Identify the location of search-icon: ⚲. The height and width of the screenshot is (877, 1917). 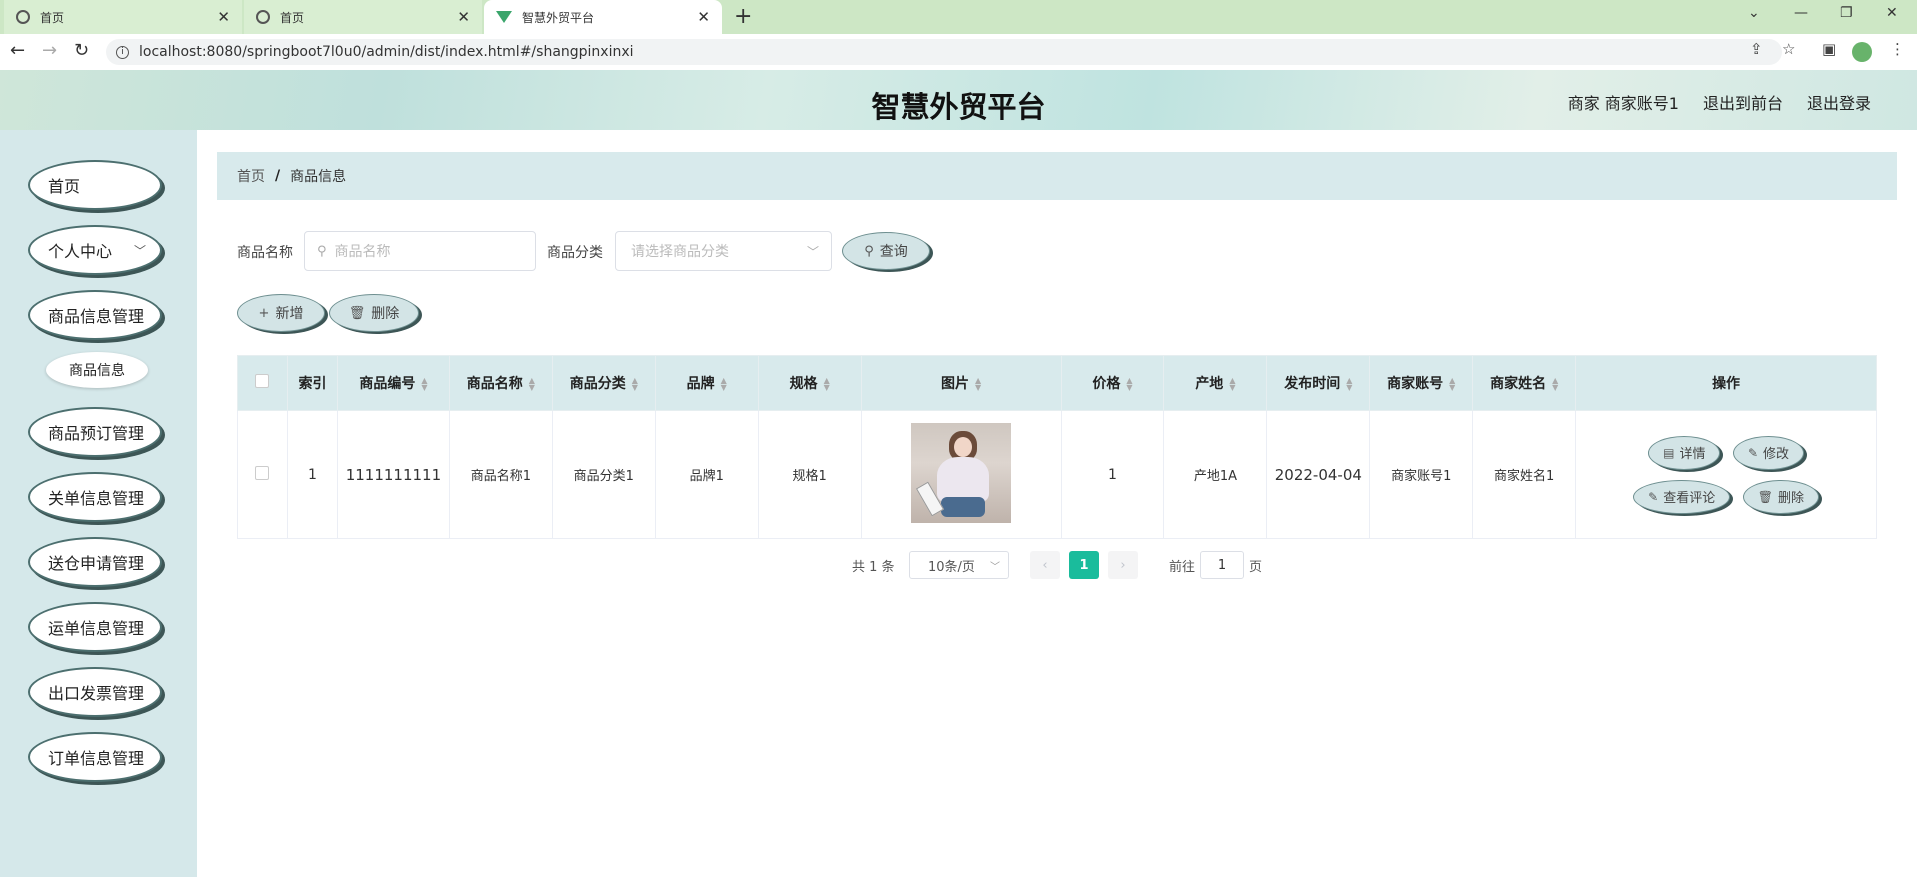
(322, 251).